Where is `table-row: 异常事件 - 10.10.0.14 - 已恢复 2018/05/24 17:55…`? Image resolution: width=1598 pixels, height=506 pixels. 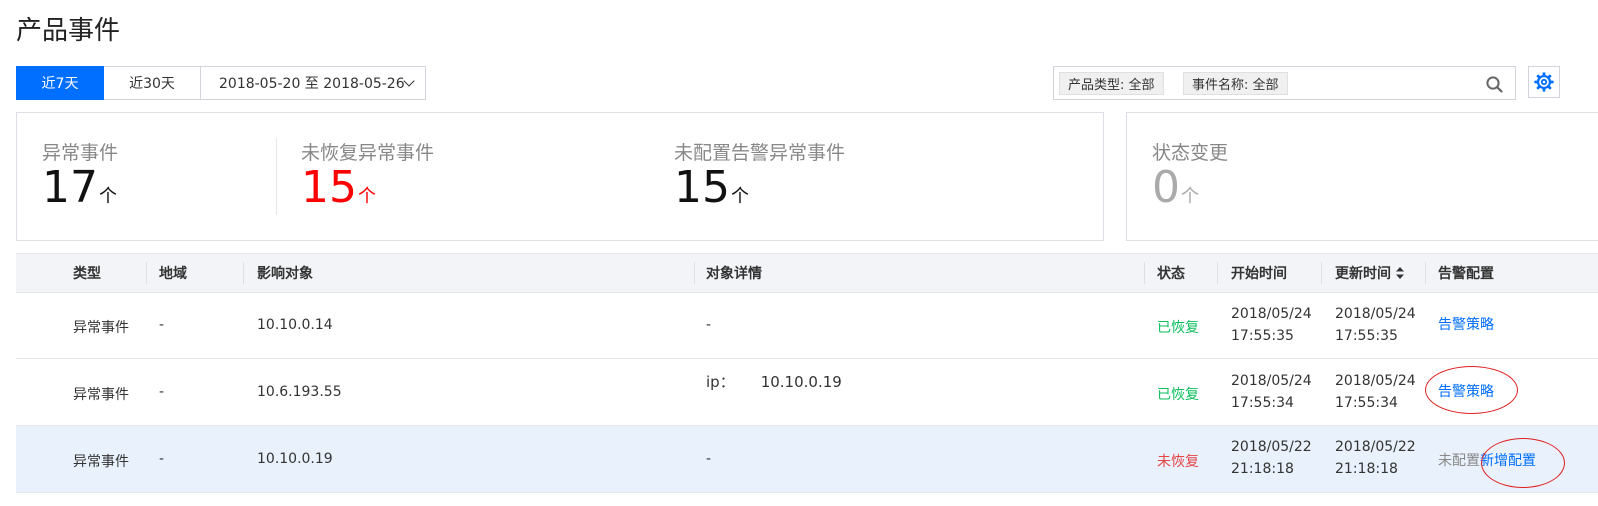 table-row: 异常事件 - 10.10.0.14 - 已恢复 2018/05/24 17:55… is located at coordinates (807, 326).